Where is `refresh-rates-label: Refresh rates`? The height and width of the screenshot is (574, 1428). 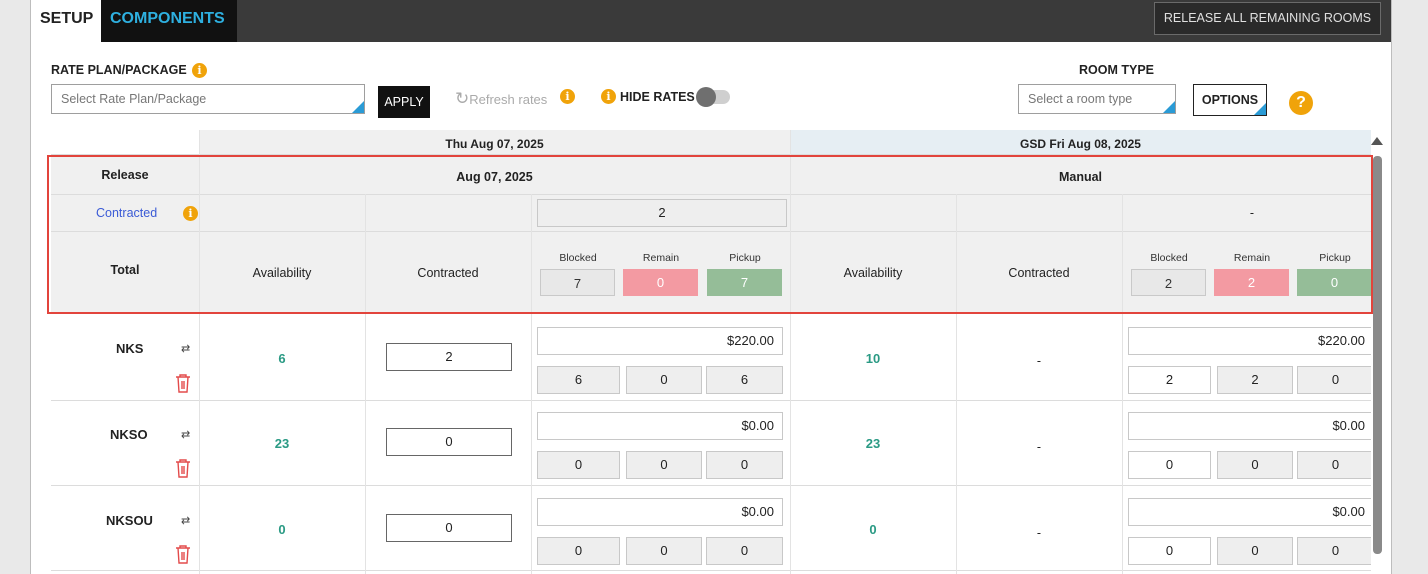
refresh-rates-label: Refresh rates is located at coordinates (508, 99).